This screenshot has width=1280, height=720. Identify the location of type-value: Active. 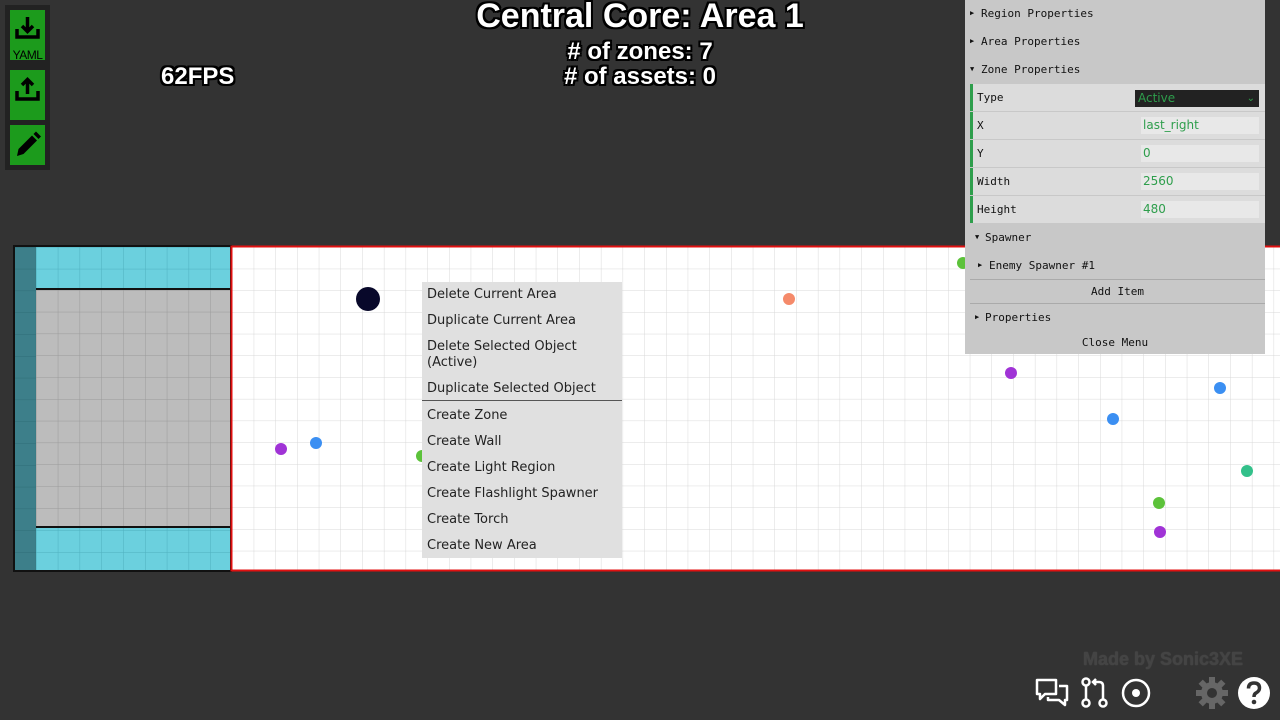
(1157, 98).